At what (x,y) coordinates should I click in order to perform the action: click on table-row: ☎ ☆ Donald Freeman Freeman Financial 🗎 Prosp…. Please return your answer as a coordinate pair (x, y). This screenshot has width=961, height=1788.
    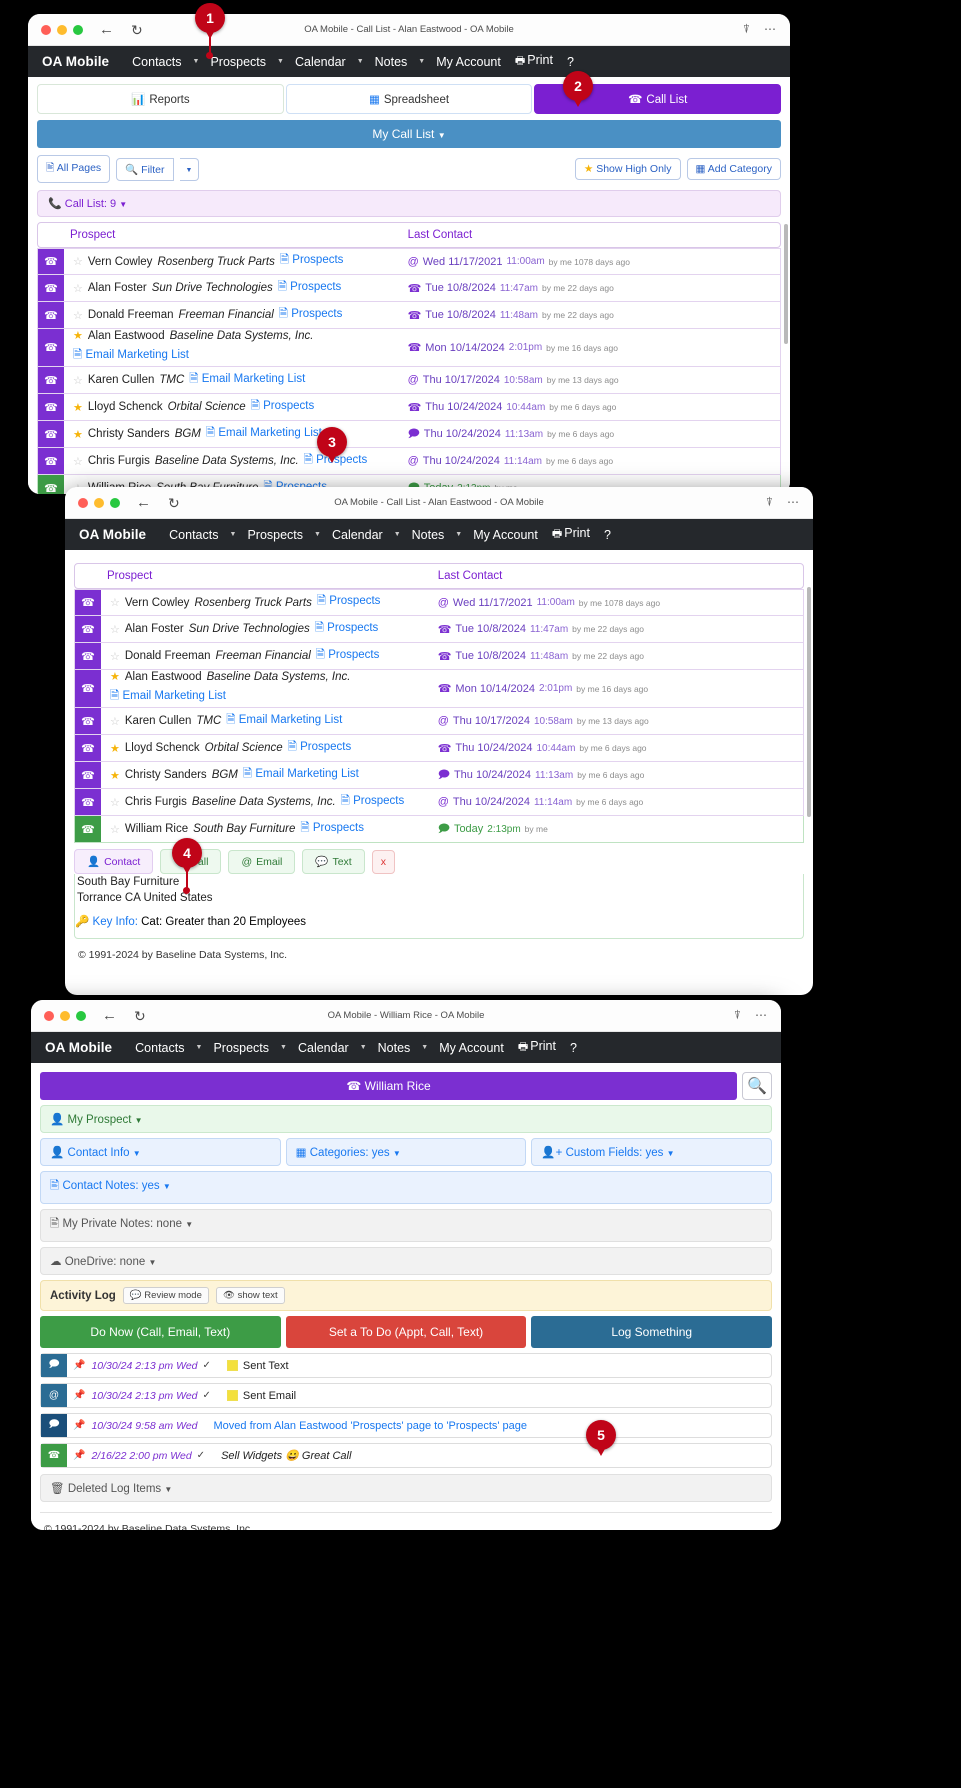
    Looking at the image, I should click on (439, 656).